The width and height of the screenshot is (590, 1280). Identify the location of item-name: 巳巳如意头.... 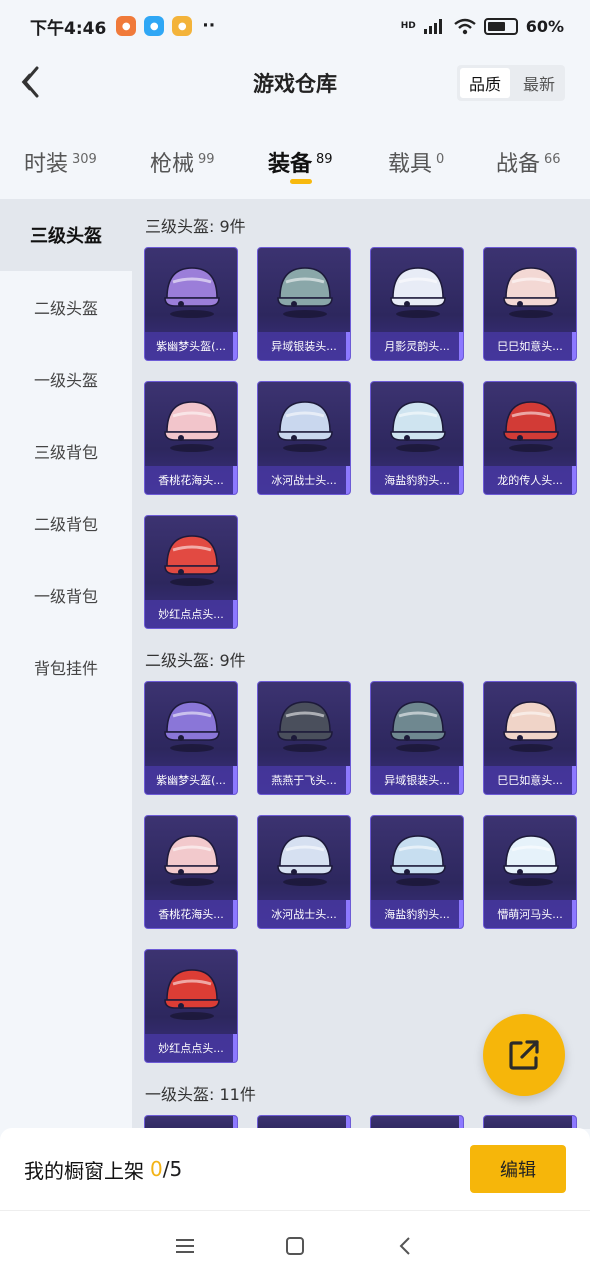
(530, 346).